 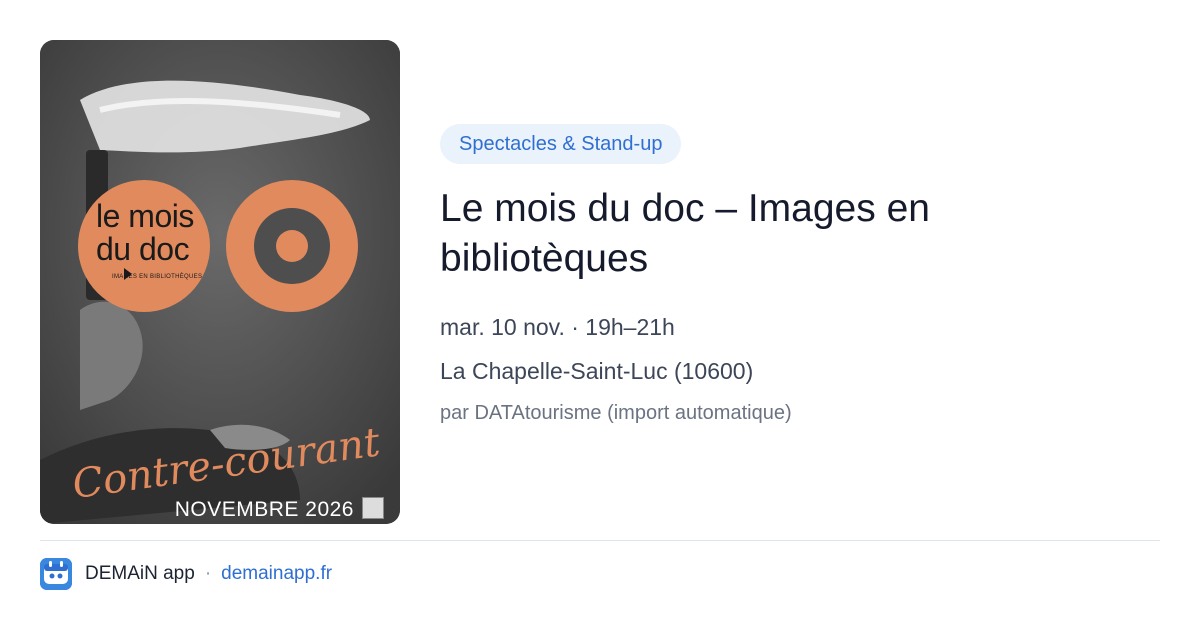 I want to click on qr-code-icon, so click(x=373, y=508).